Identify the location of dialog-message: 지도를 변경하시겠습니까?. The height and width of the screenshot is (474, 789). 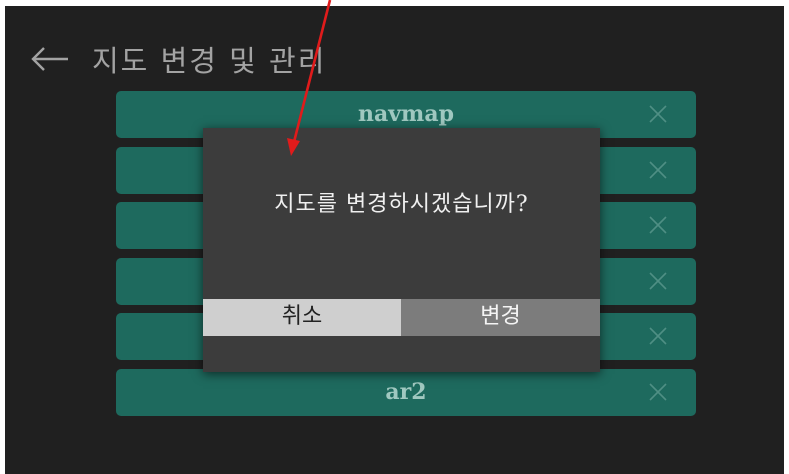
(401, 204).